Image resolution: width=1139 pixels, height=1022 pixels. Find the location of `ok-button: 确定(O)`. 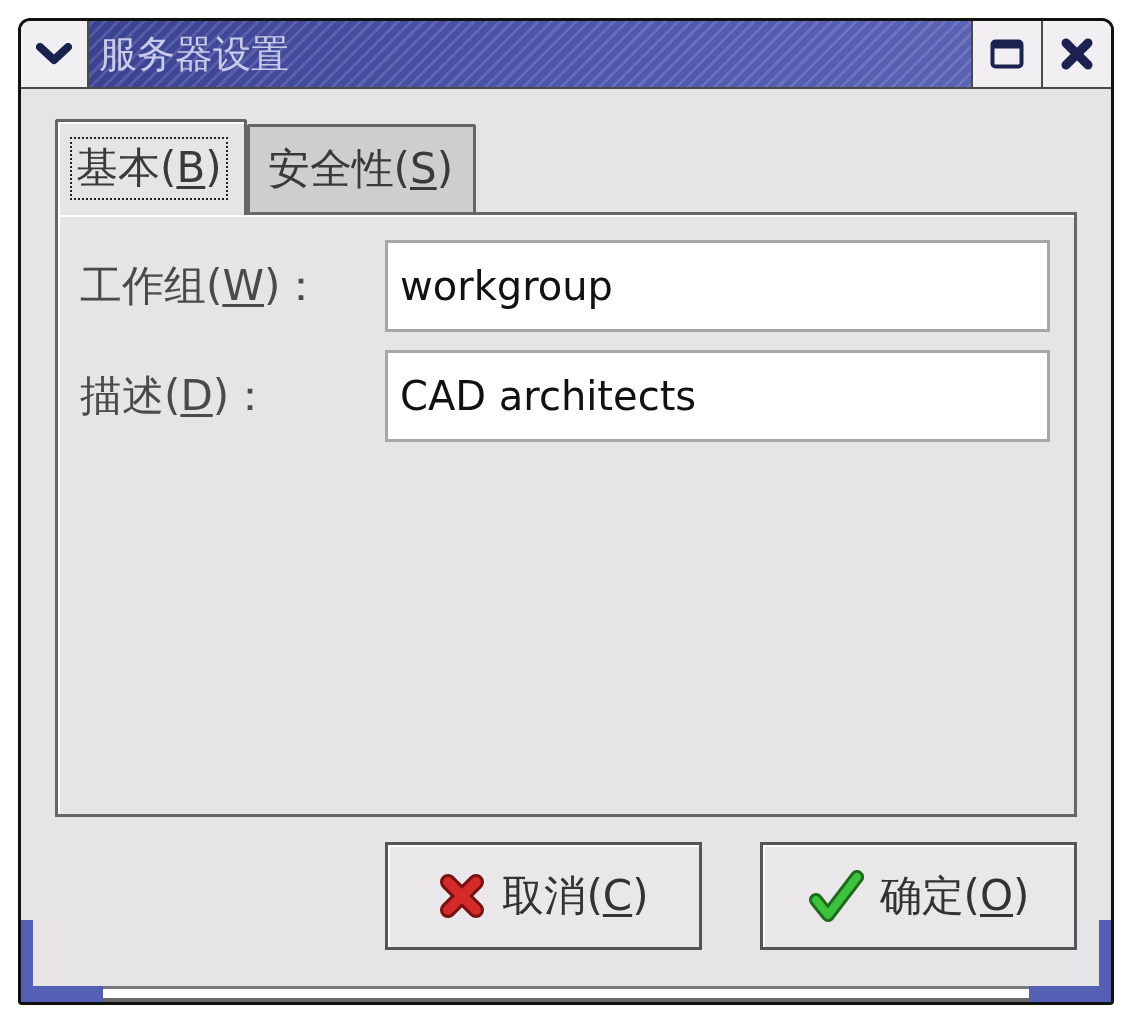

ok-button: 确定(O) is located at coordinates (918, 896).